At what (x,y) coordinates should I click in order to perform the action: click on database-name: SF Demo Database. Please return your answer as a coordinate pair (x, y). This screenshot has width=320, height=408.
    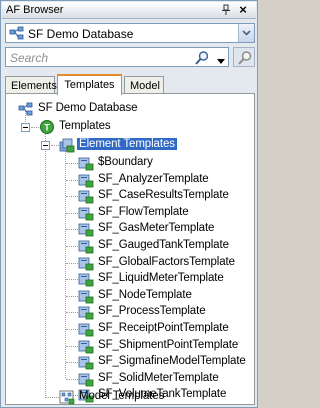
    Looking at the image, I should click on (81, 34).